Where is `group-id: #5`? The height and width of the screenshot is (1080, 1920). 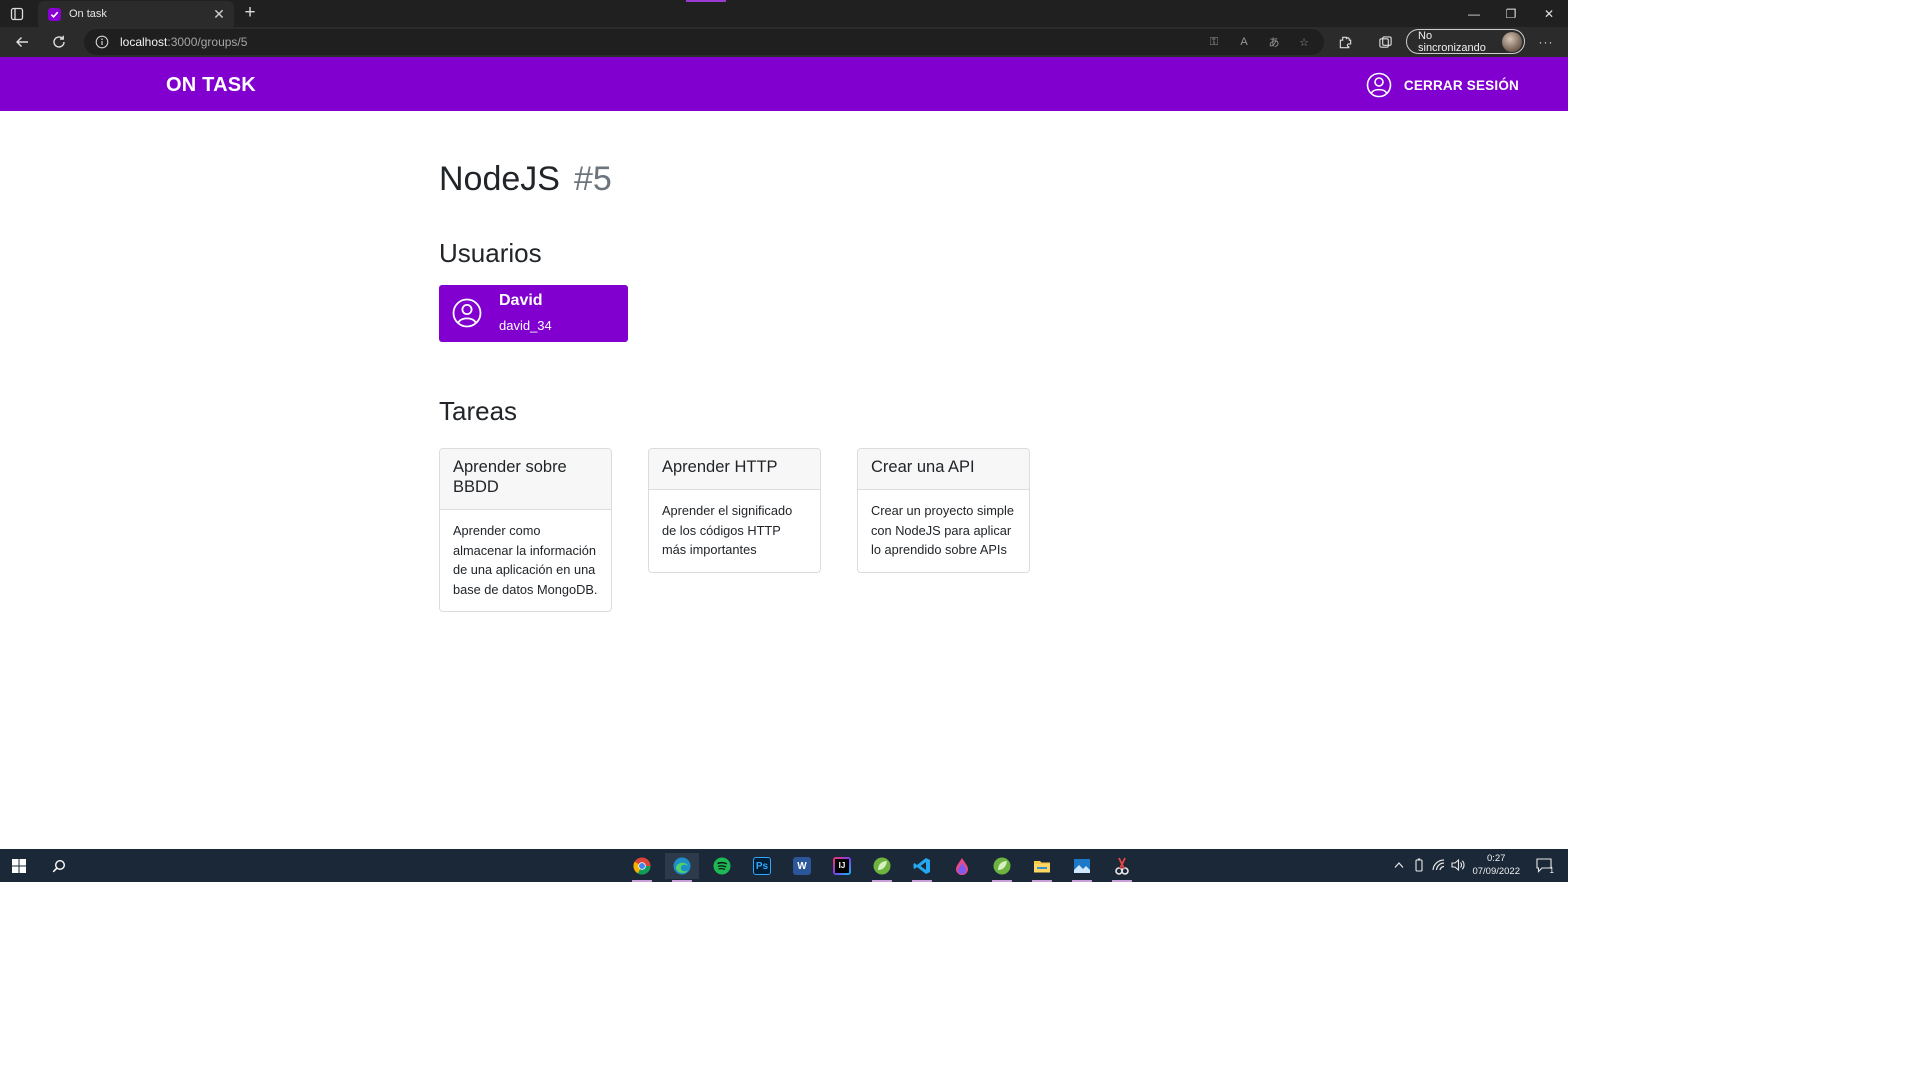
group-id: #5 is located at coordinates (592, 179).